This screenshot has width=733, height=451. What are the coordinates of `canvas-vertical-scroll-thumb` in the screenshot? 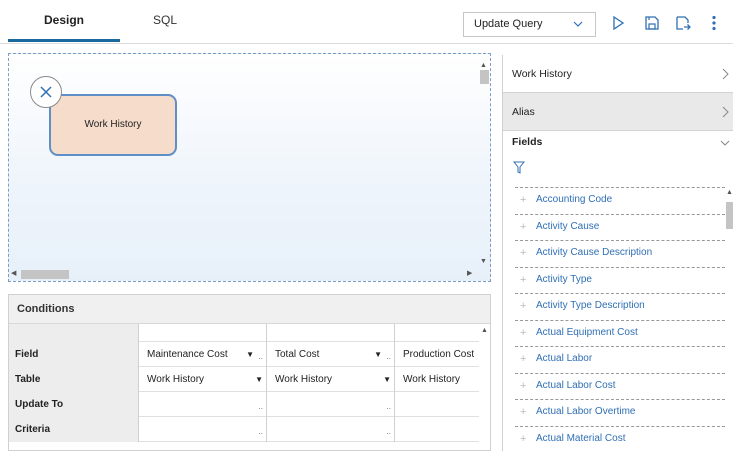 It's located at (484, 77).